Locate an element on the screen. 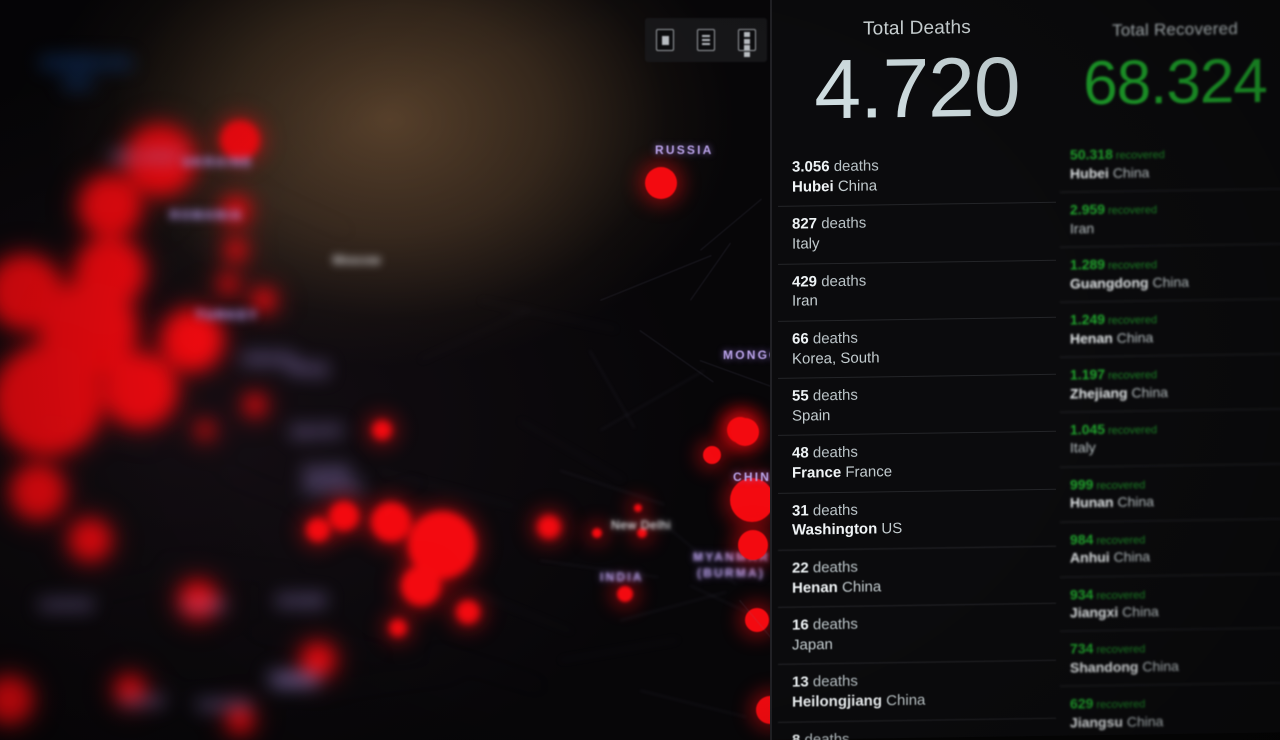 Image resolution: width=1280 pixels, height=740 pixels. stat-region-name: Spain is located at coordinates (811, 415).